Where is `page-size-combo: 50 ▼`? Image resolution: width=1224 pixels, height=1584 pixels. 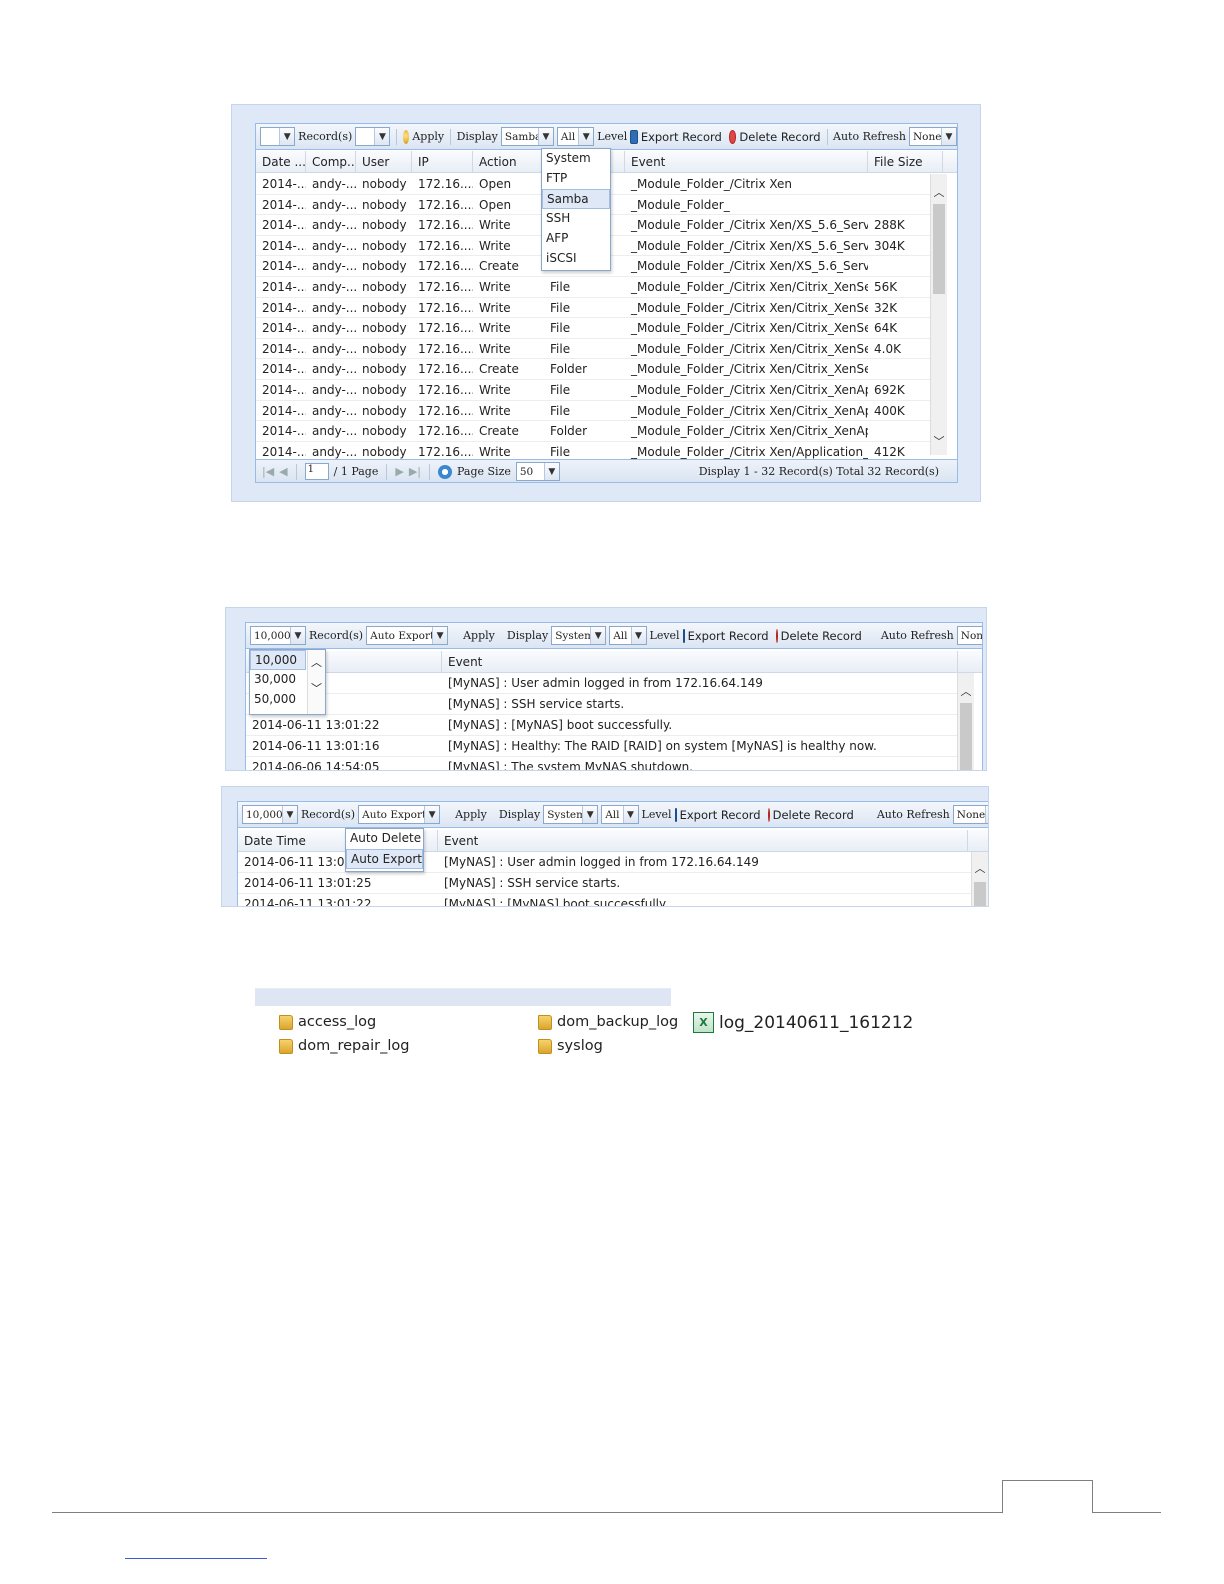 page-size-combo: 50 ▼ is located at coordinates (537, 471).